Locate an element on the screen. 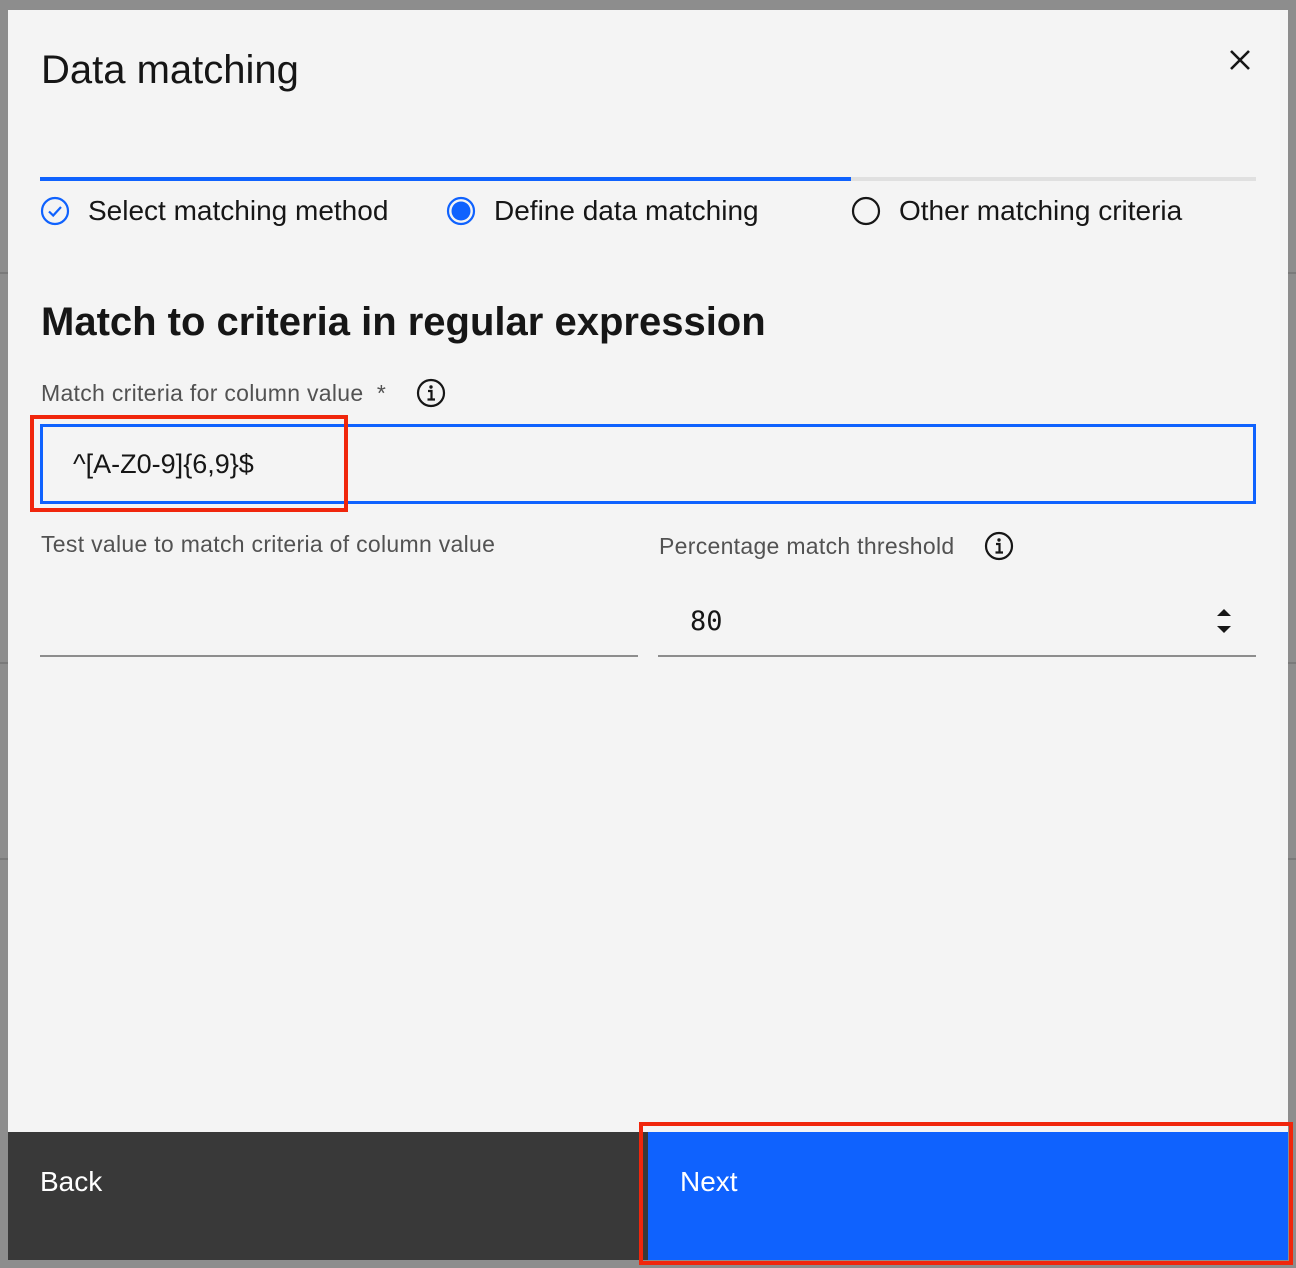 This screenshot has width=1296, height=1268. modal-footer: Back Next is located at coordinates (648, 1196).